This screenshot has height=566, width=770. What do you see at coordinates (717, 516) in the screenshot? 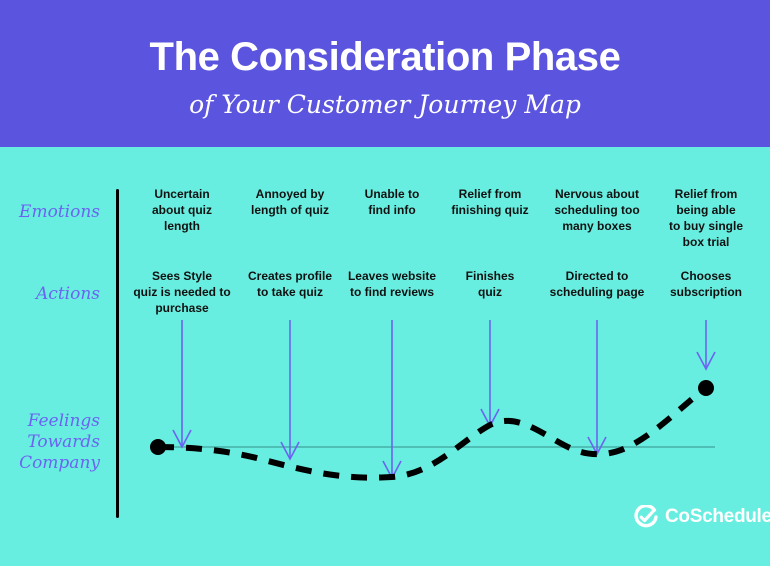
I see `logo-wordmark: CoSchedule` at bounding box center [717, 516].